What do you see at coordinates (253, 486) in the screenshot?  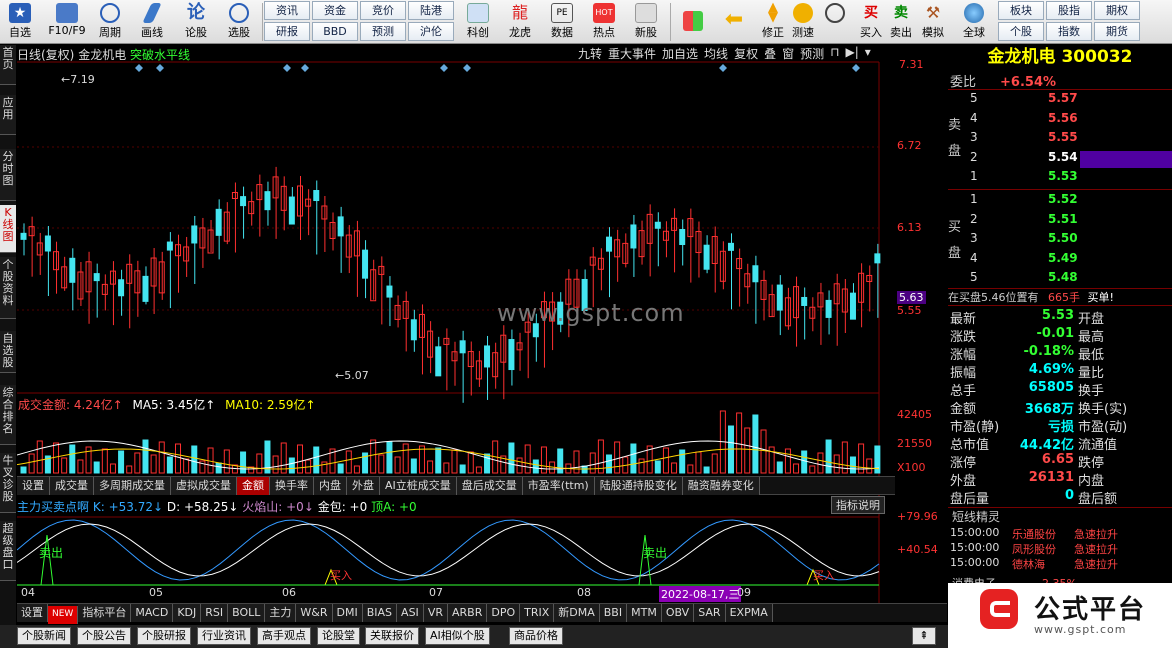 I see `volume-tab: 金额` at bounding box center [253, 486].